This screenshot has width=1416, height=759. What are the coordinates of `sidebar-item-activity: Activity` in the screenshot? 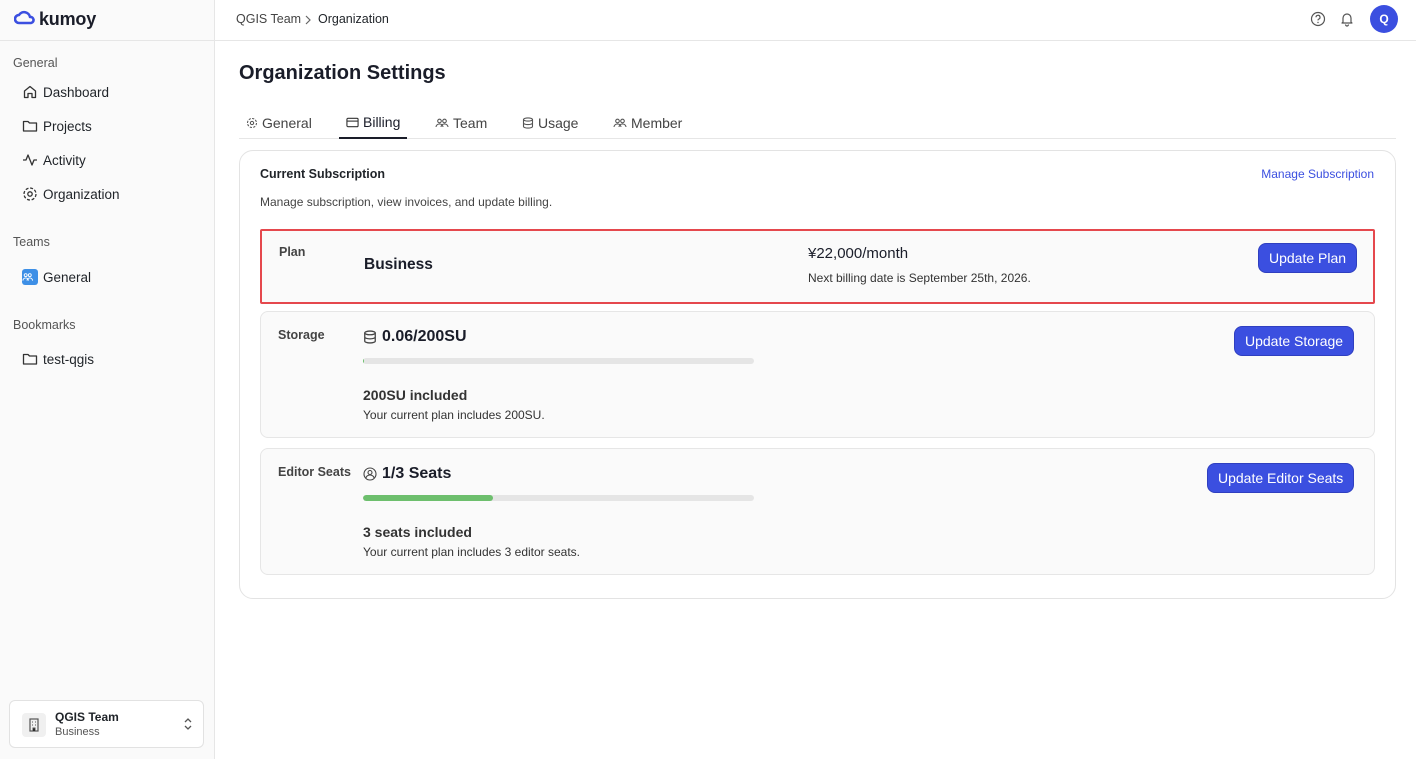 It's located at (54, 160).